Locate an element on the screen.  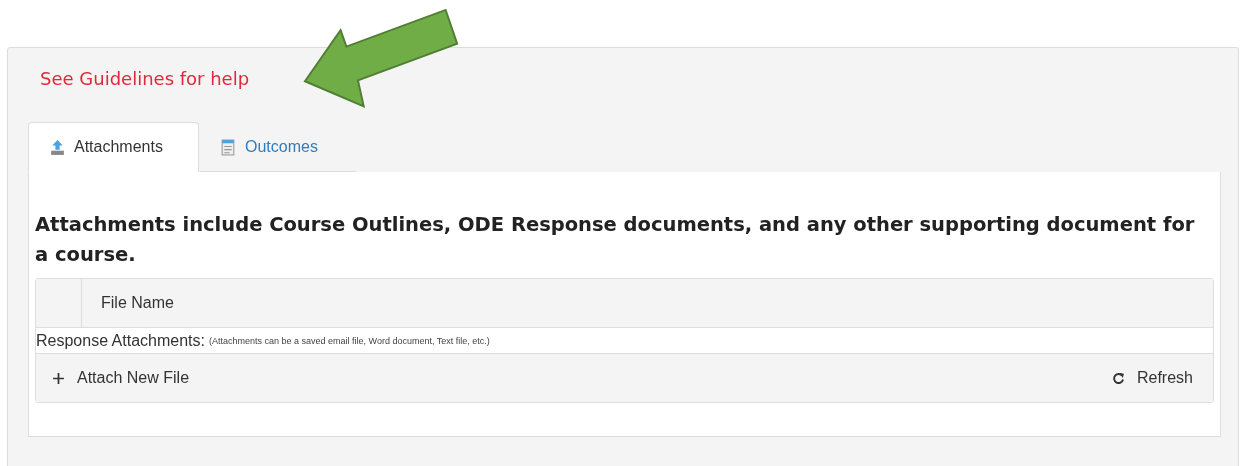
plus-icon is located at coordinates (58, 378).